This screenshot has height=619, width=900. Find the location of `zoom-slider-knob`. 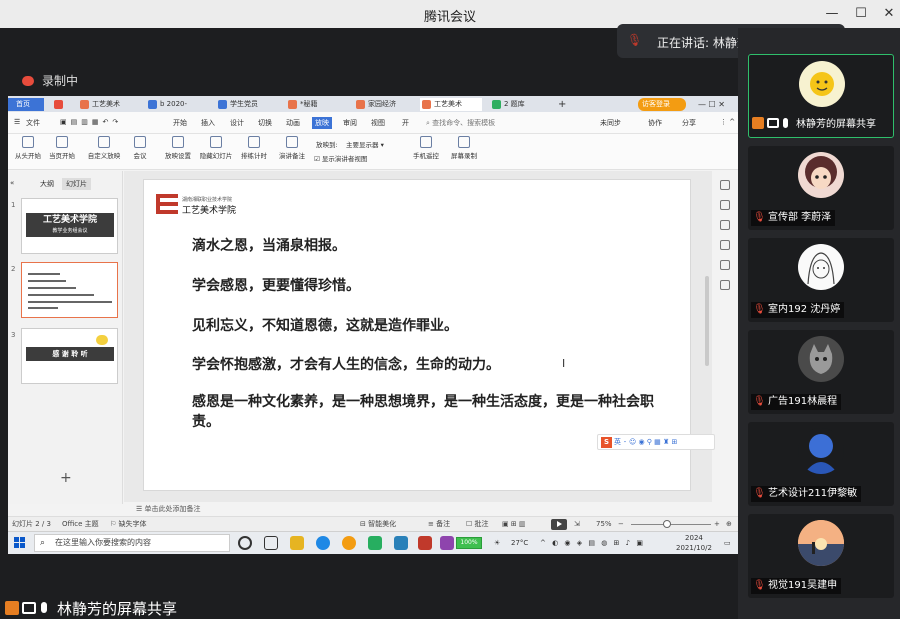

zoom-slider-knob is located at coordinates (667, 524).